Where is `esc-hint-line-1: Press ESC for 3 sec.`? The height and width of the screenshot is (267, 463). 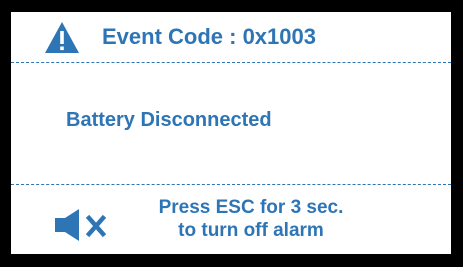 esc-hint-line-1: Press ESC for 3 sec. is located at coordinates (251, 207).